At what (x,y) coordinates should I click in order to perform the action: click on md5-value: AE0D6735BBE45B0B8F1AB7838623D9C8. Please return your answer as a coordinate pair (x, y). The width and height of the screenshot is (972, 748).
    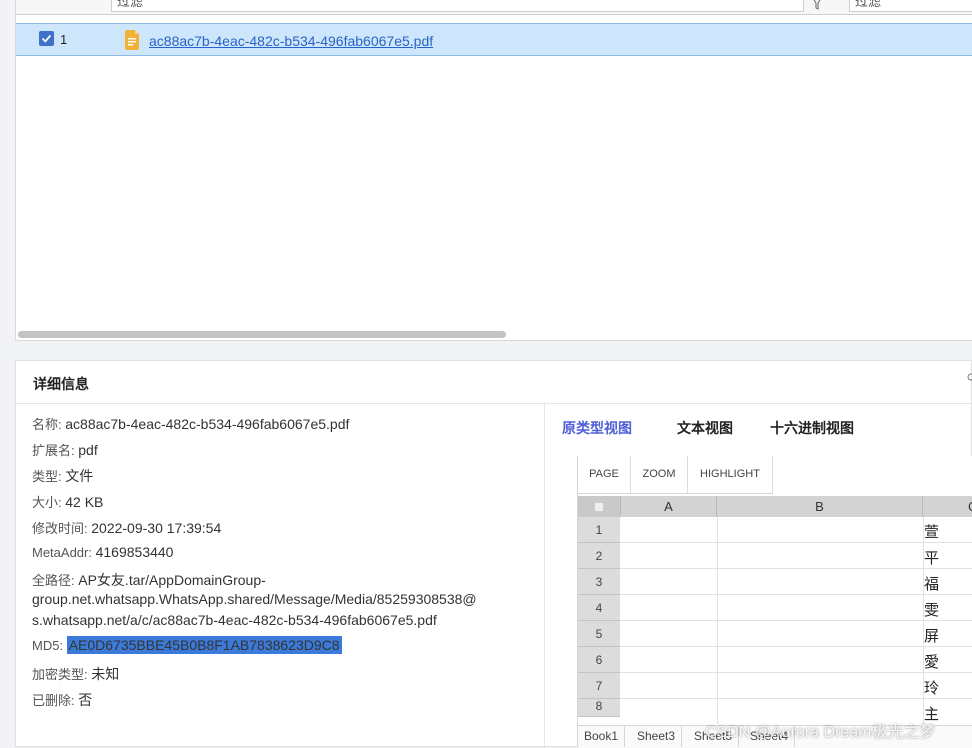
    Looking at the image, I should click on (204, 645).